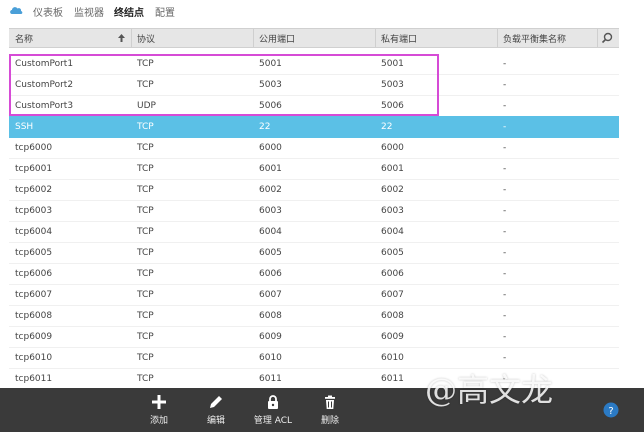 The image size is (644, 432). Describe the element at coordinates (216, 410) in the screenshot. I see `edit-button: 编辑` at that location.